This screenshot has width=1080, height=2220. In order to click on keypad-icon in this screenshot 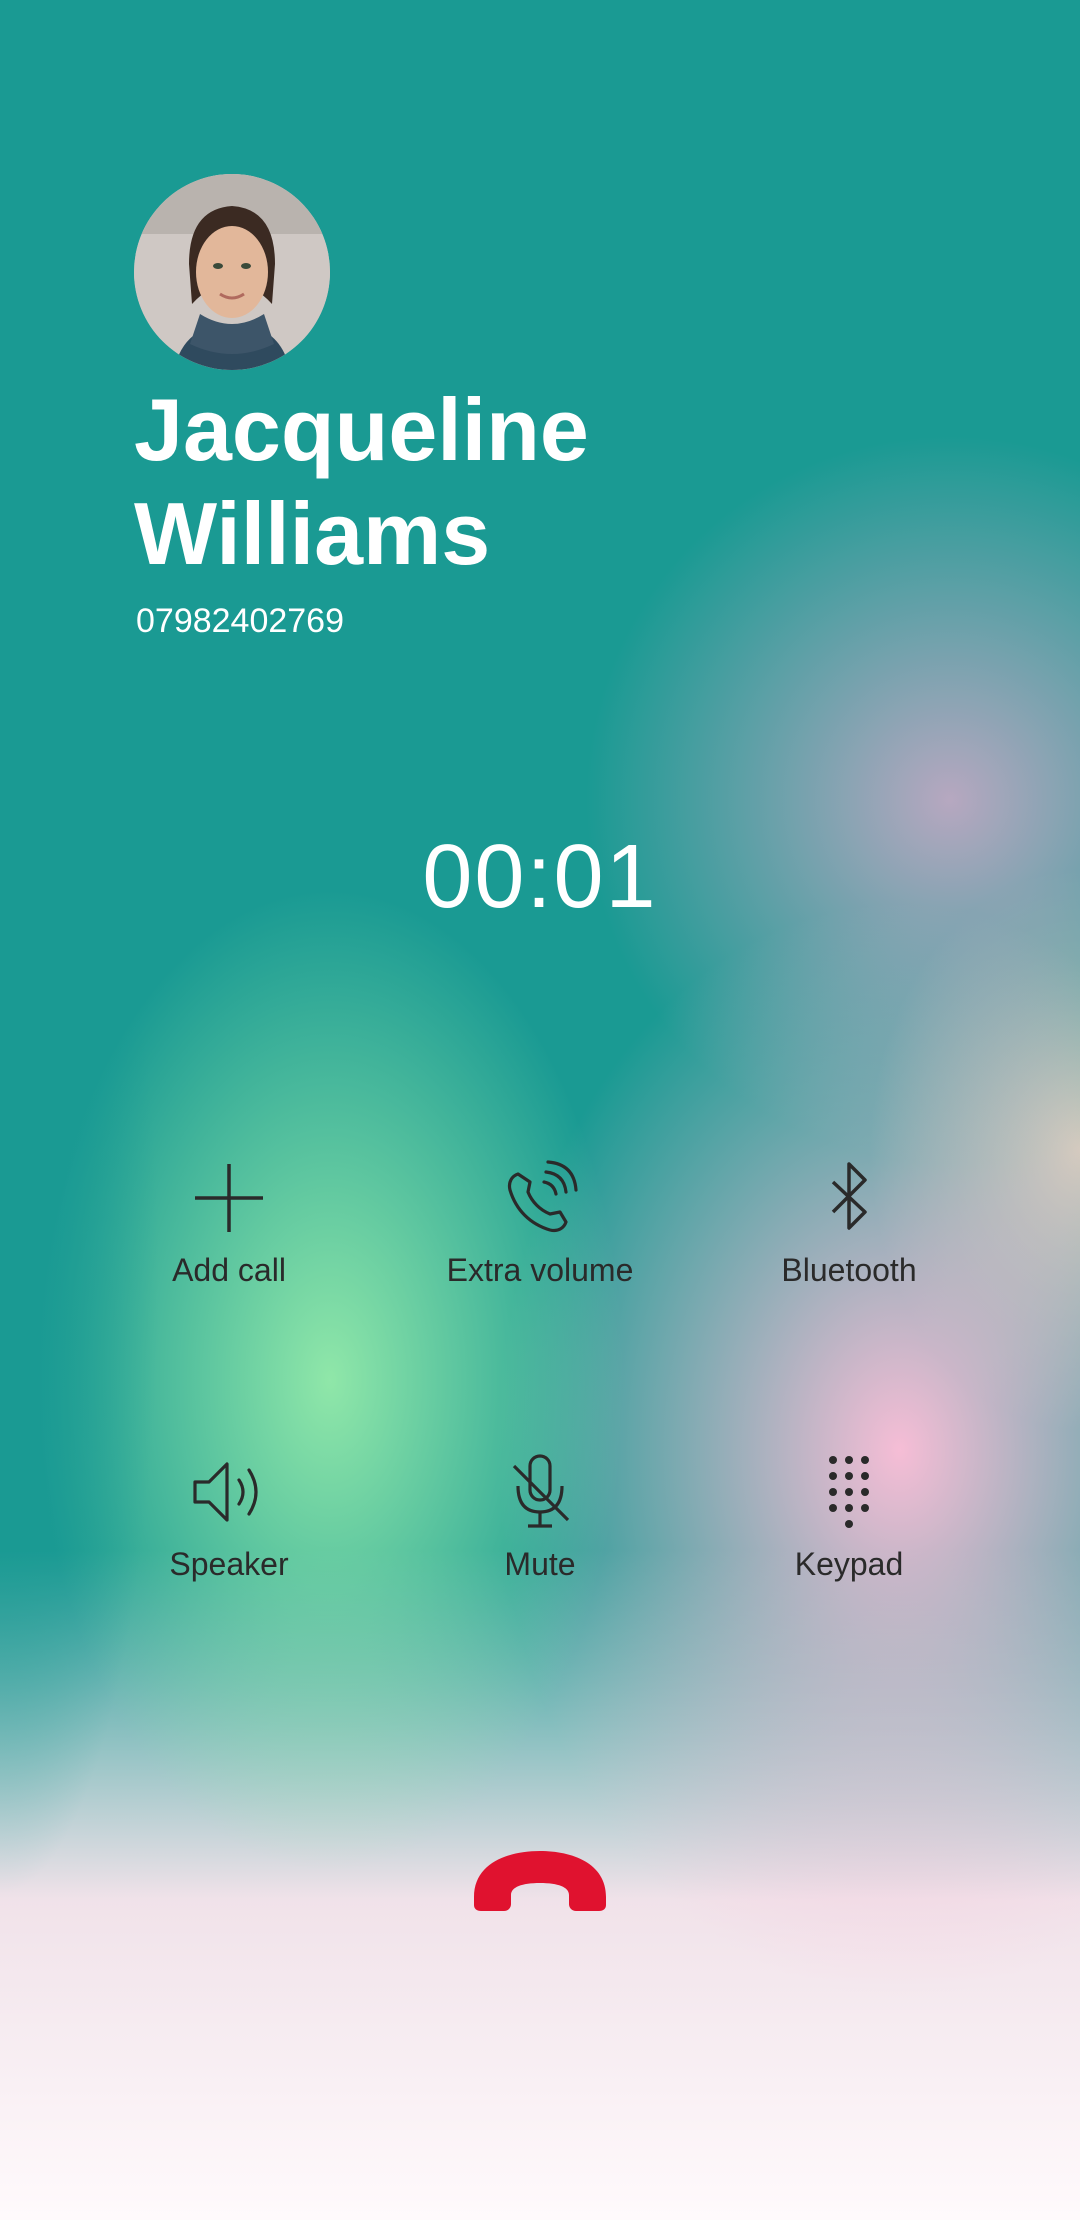, I will do `click(849, 1492)`.